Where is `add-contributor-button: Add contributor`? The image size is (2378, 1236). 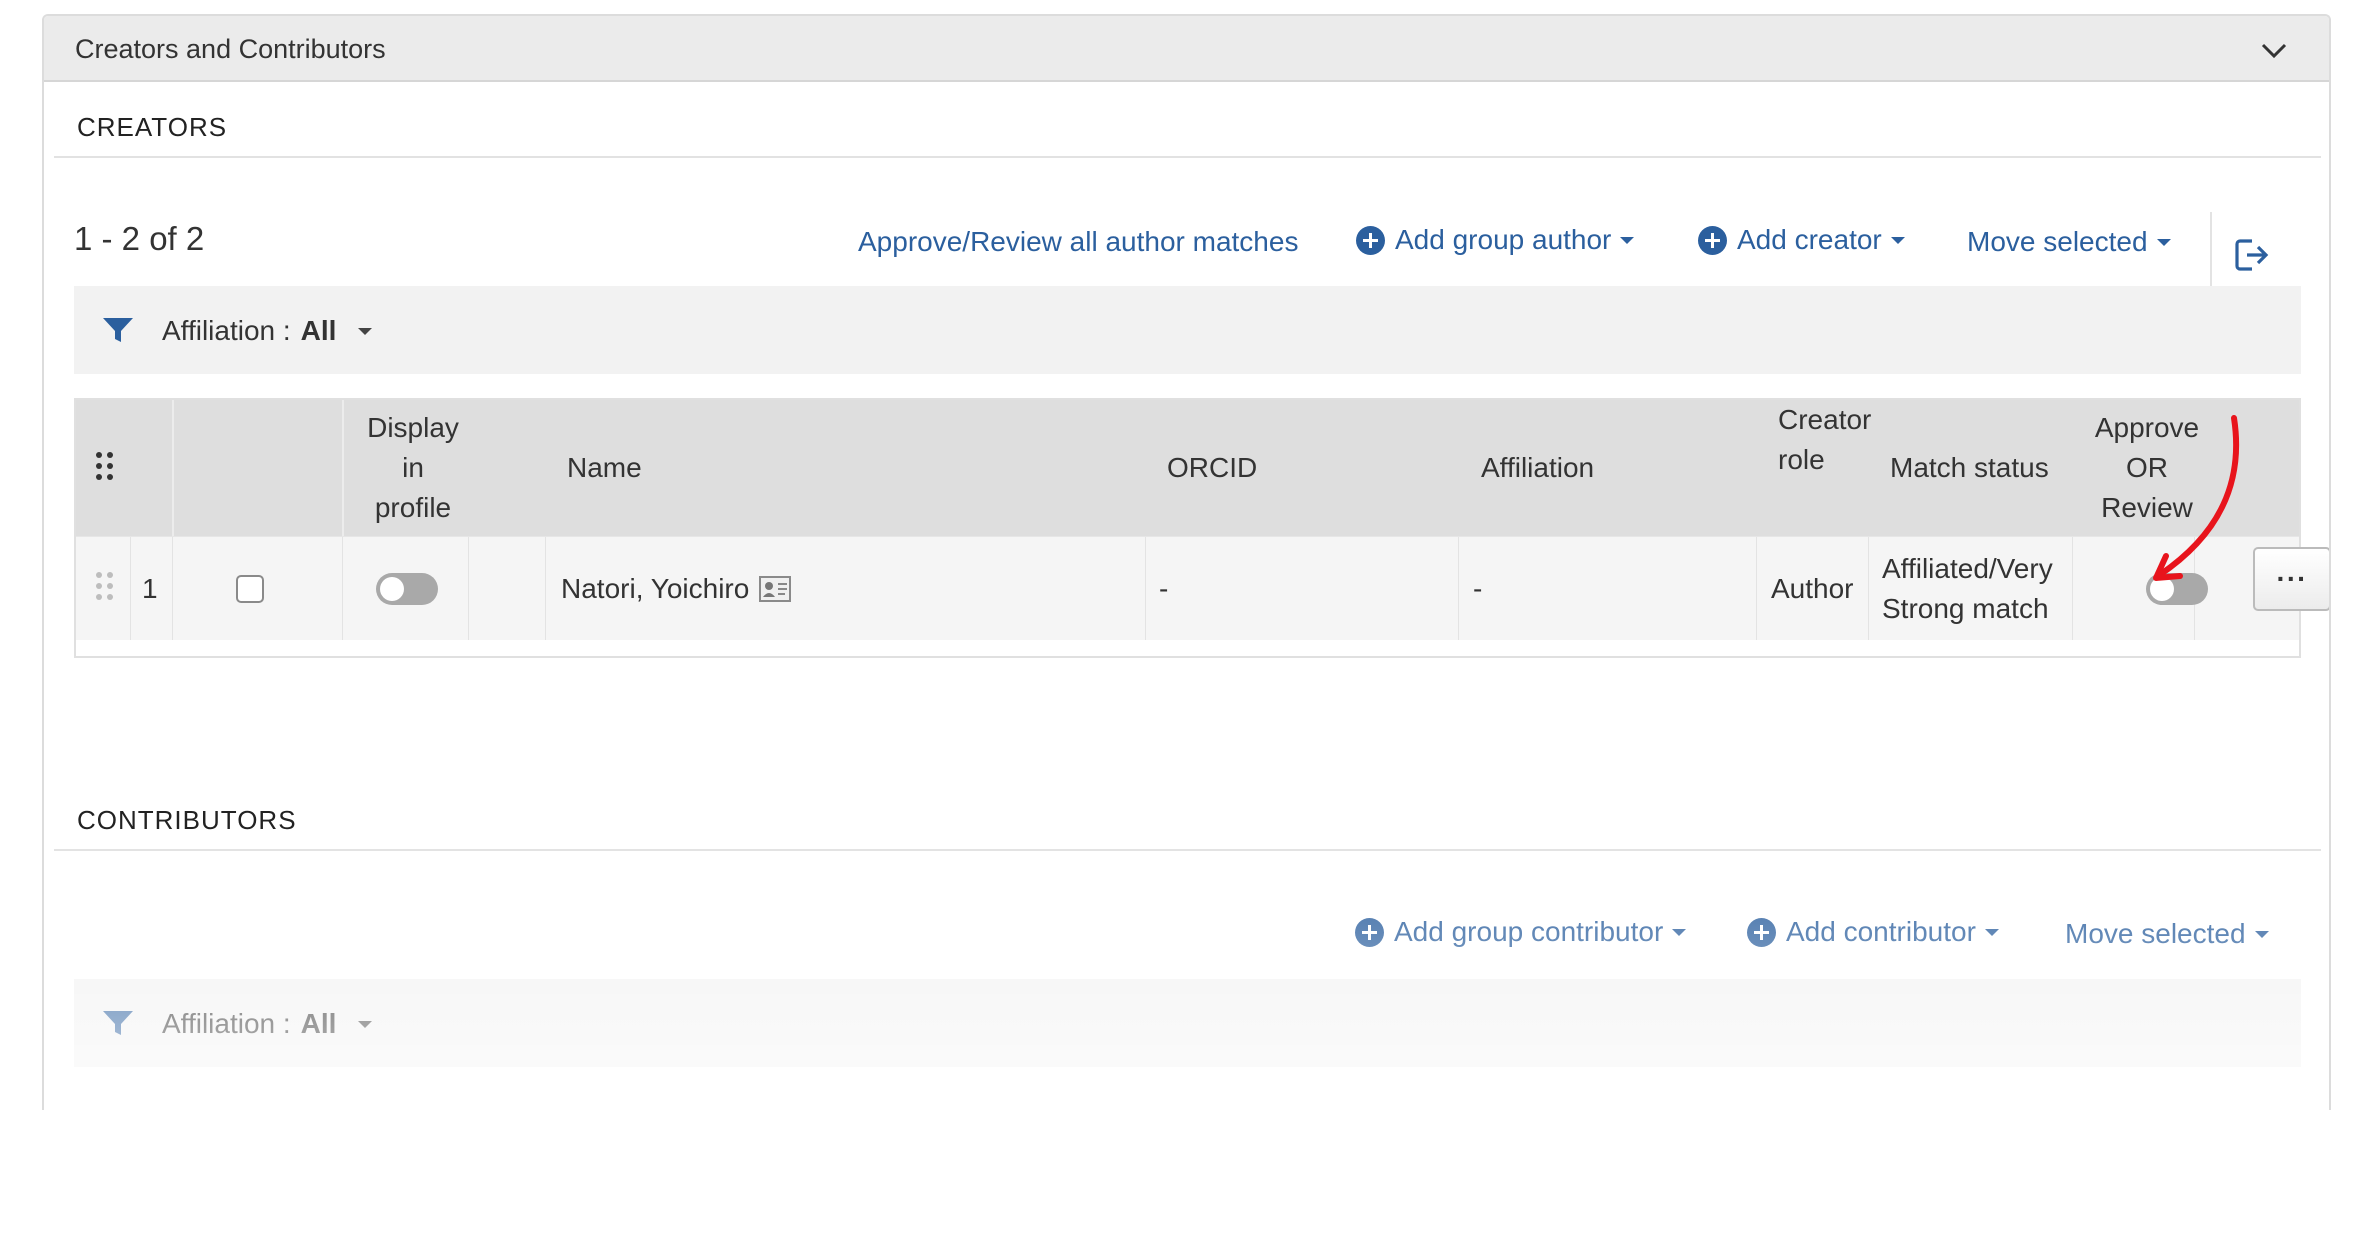 add-contributor-button: Add contributor is located at coordinates (1873, 932).